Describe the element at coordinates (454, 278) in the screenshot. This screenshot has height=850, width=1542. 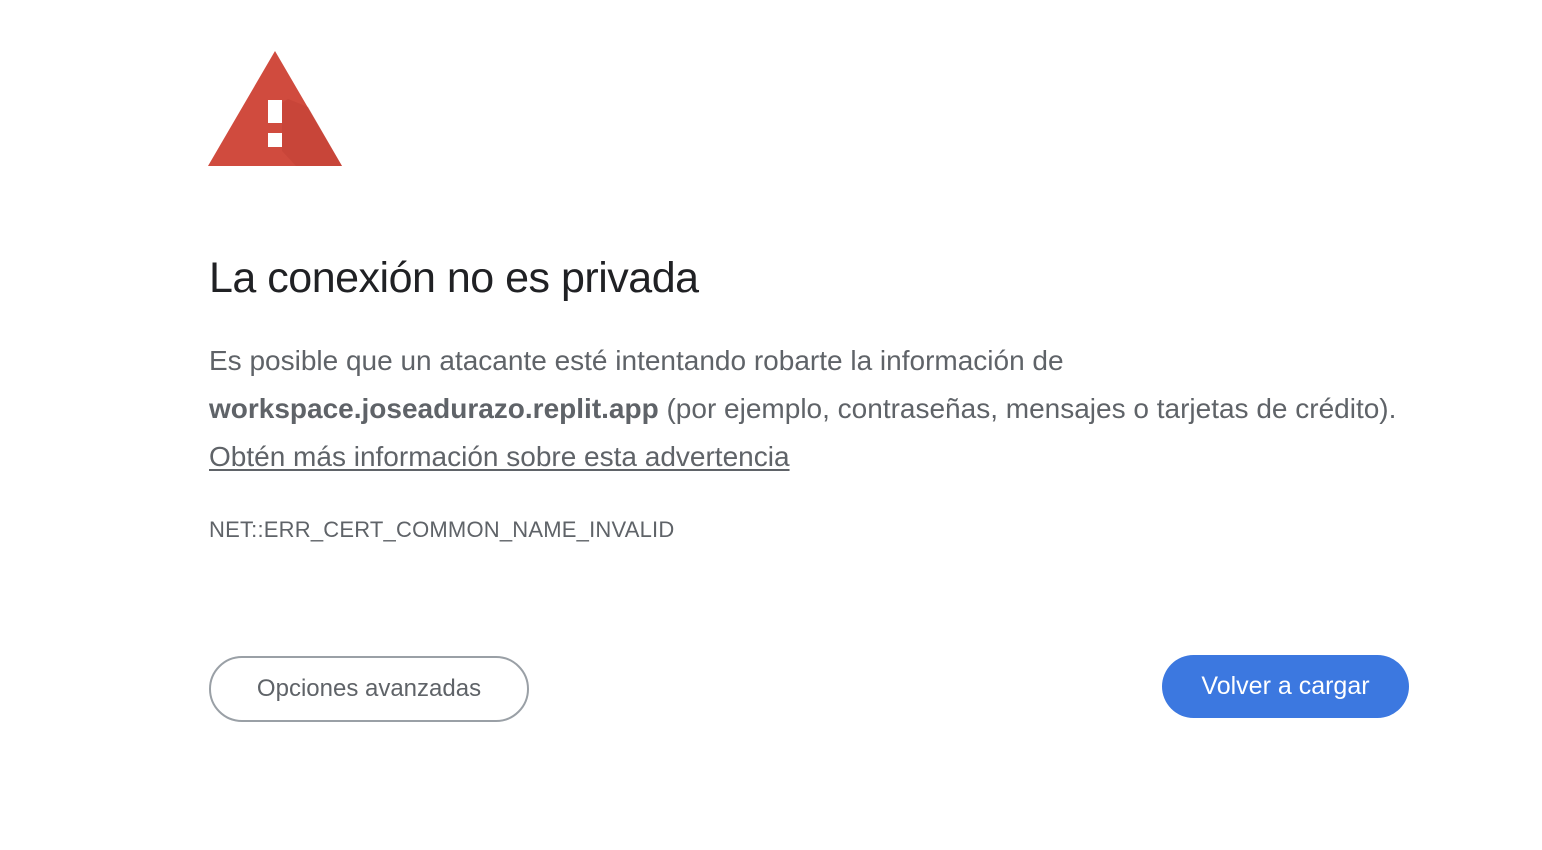
I see `page-title: La conexión no es privada` at that location.